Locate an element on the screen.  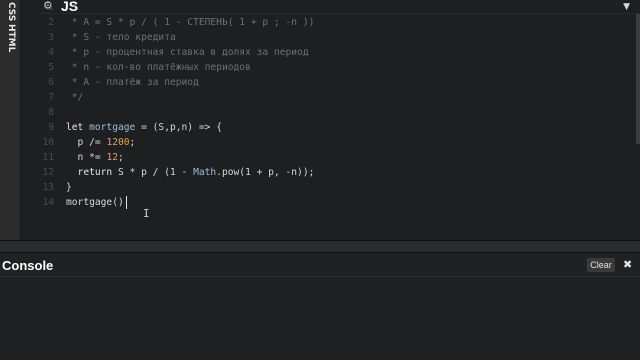
line-number: 7 is located at coordinates (51, 97).